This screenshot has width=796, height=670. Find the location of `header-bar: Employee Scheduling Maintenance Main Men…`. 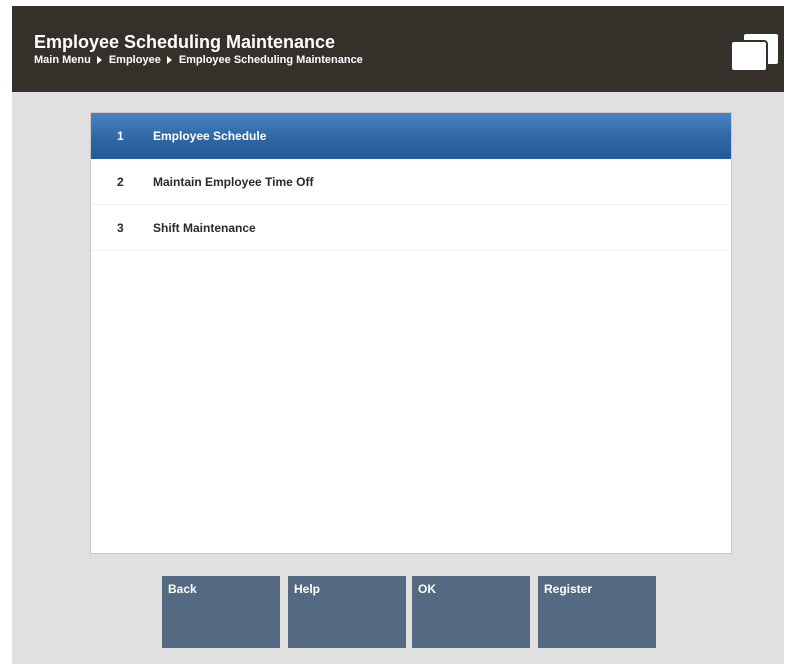

header-bar: Employee Scheduling Maintenance Main Men… is located at coordinates (398, 49).